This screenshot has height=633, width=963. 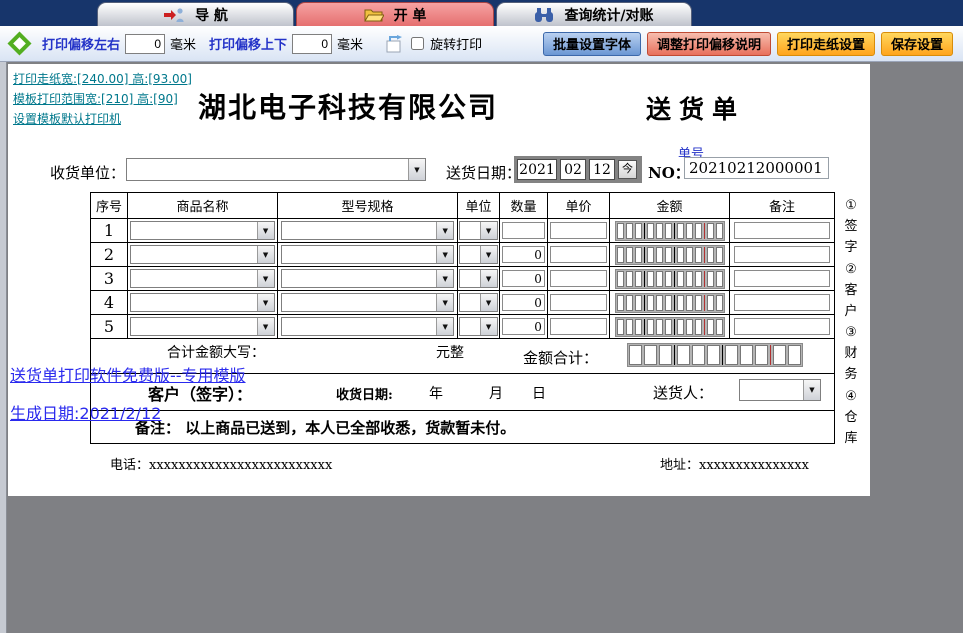 What do you see at coordinates (145, 43) in the screenshot?
I see `offset-lr-input` at bounding box center [145, 43].